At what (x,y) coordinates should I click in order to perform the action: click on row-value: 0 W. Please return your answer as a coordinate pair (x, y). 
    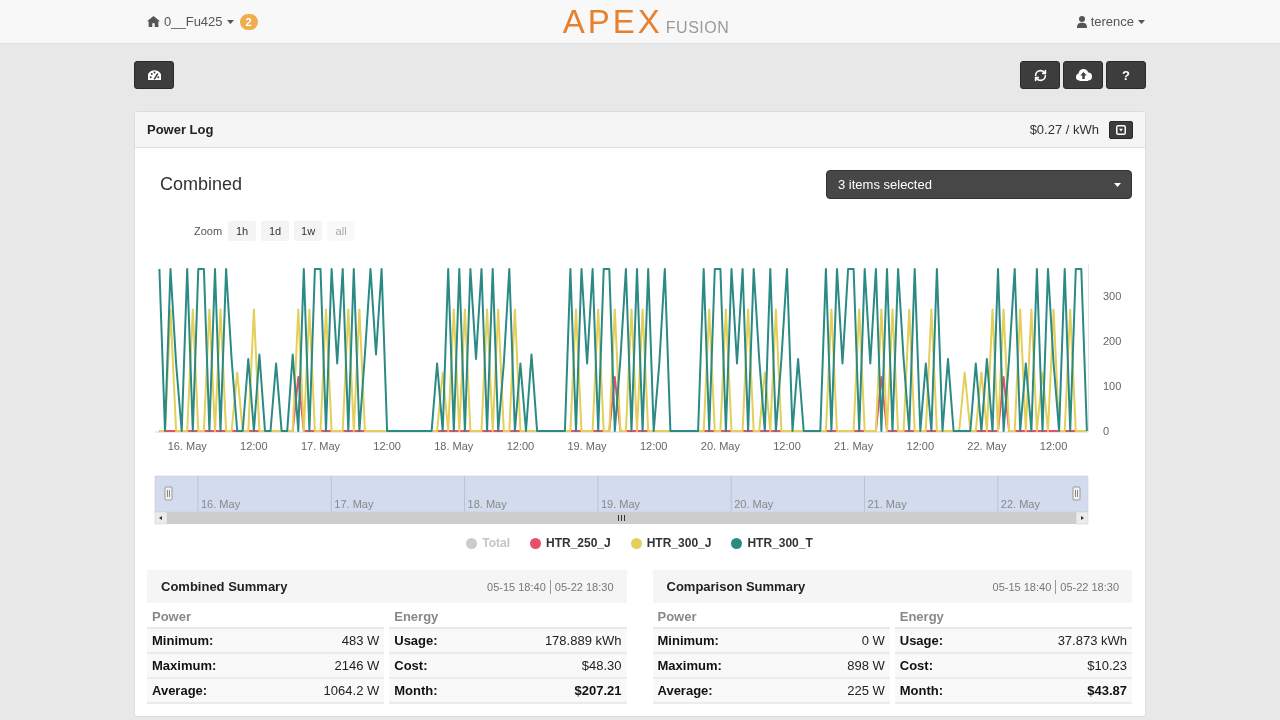
    Looking at the image, I should click on (864, 641).